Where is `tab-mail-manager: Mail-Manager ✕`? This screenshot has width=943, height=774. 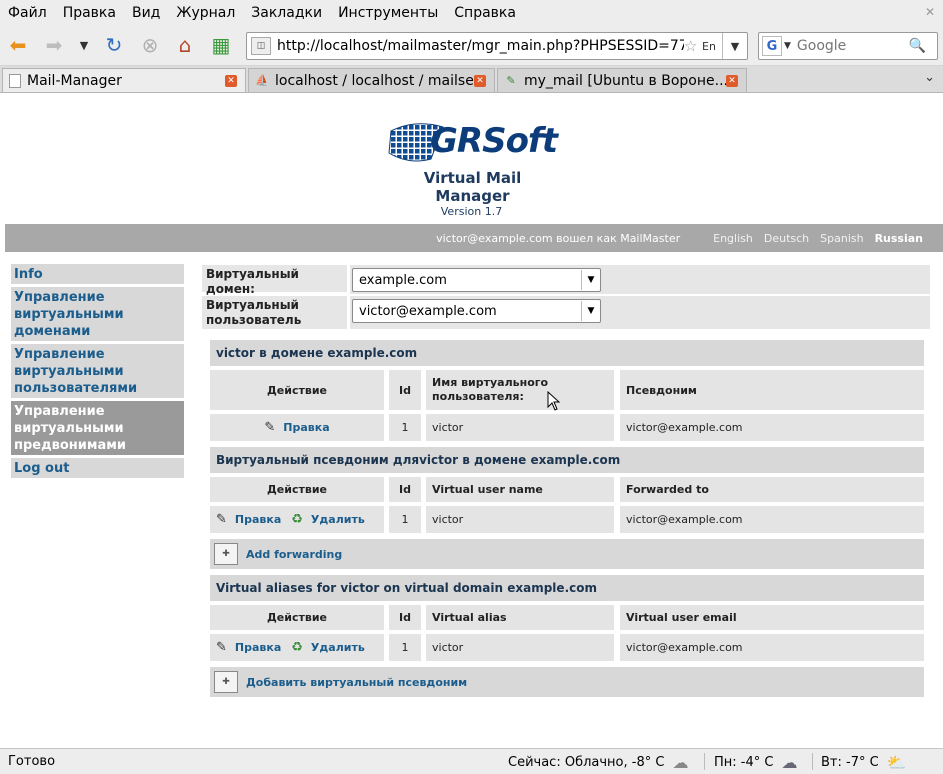 tab-mail-manager: Mail-Manager ✕ is located at coordinates (124, 80).